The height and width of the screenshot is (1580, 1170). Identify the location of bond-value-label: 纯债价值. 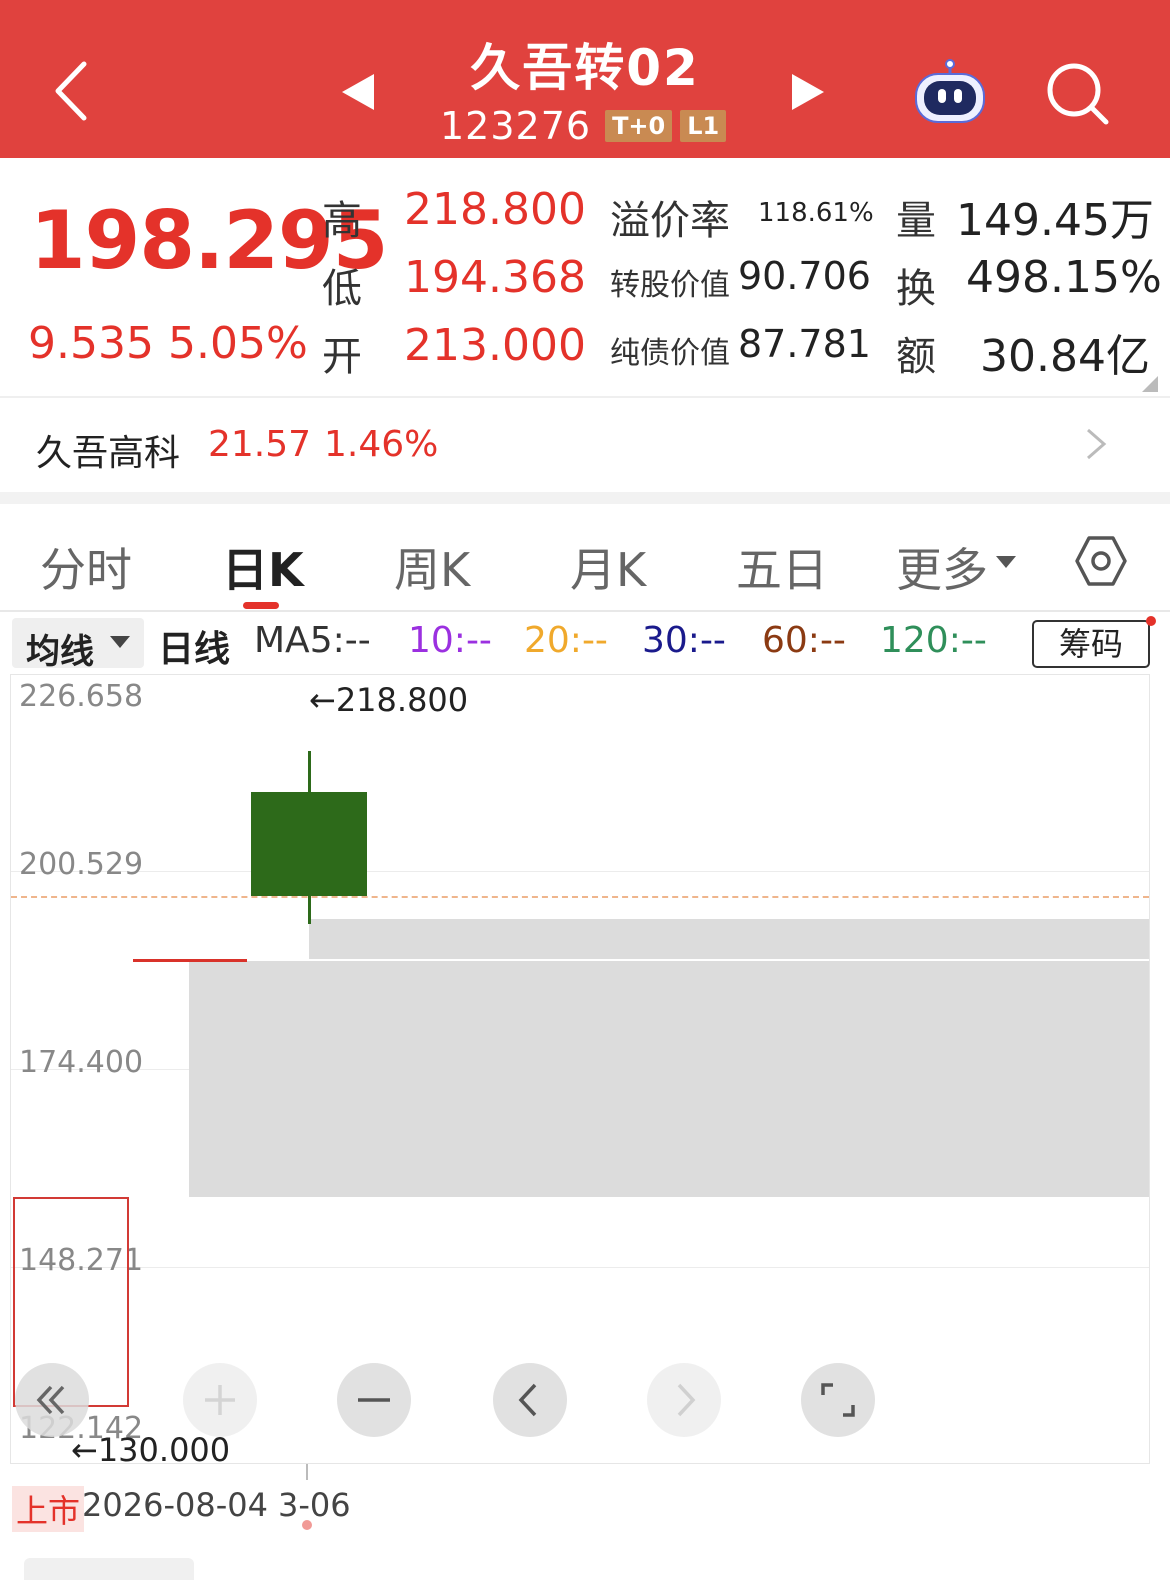
(670, 353).